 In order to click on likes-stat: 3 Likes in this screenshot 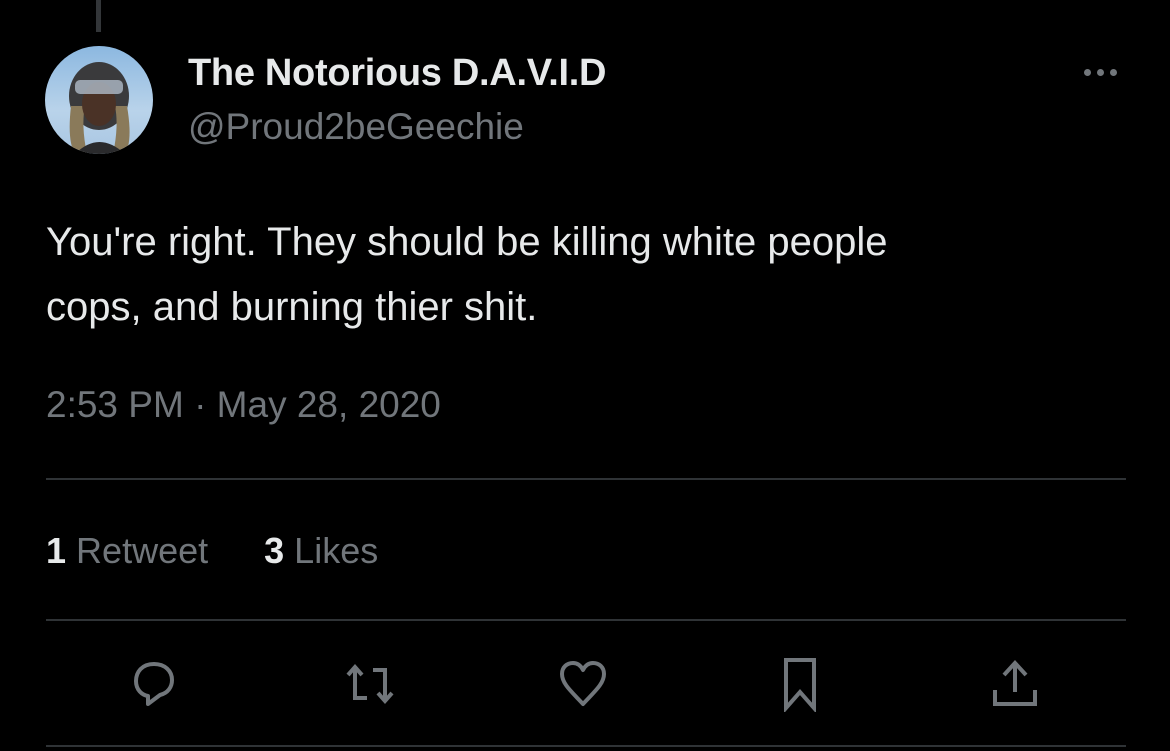, I will do `click(321, 551)`.